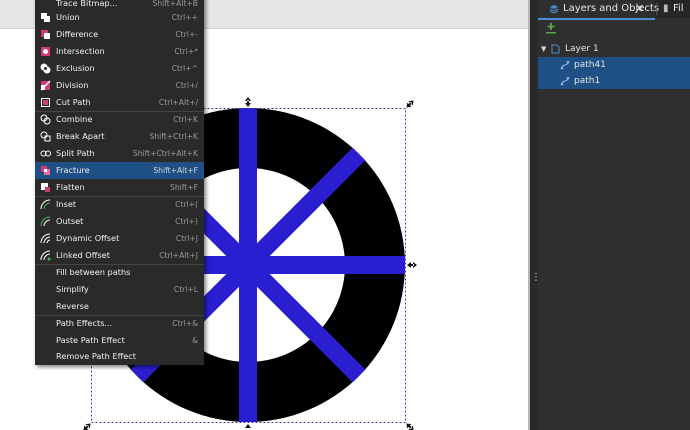 This screenshot has width=690, height=430. I want to click on menu-item-label: Outset, so click(70, 221).